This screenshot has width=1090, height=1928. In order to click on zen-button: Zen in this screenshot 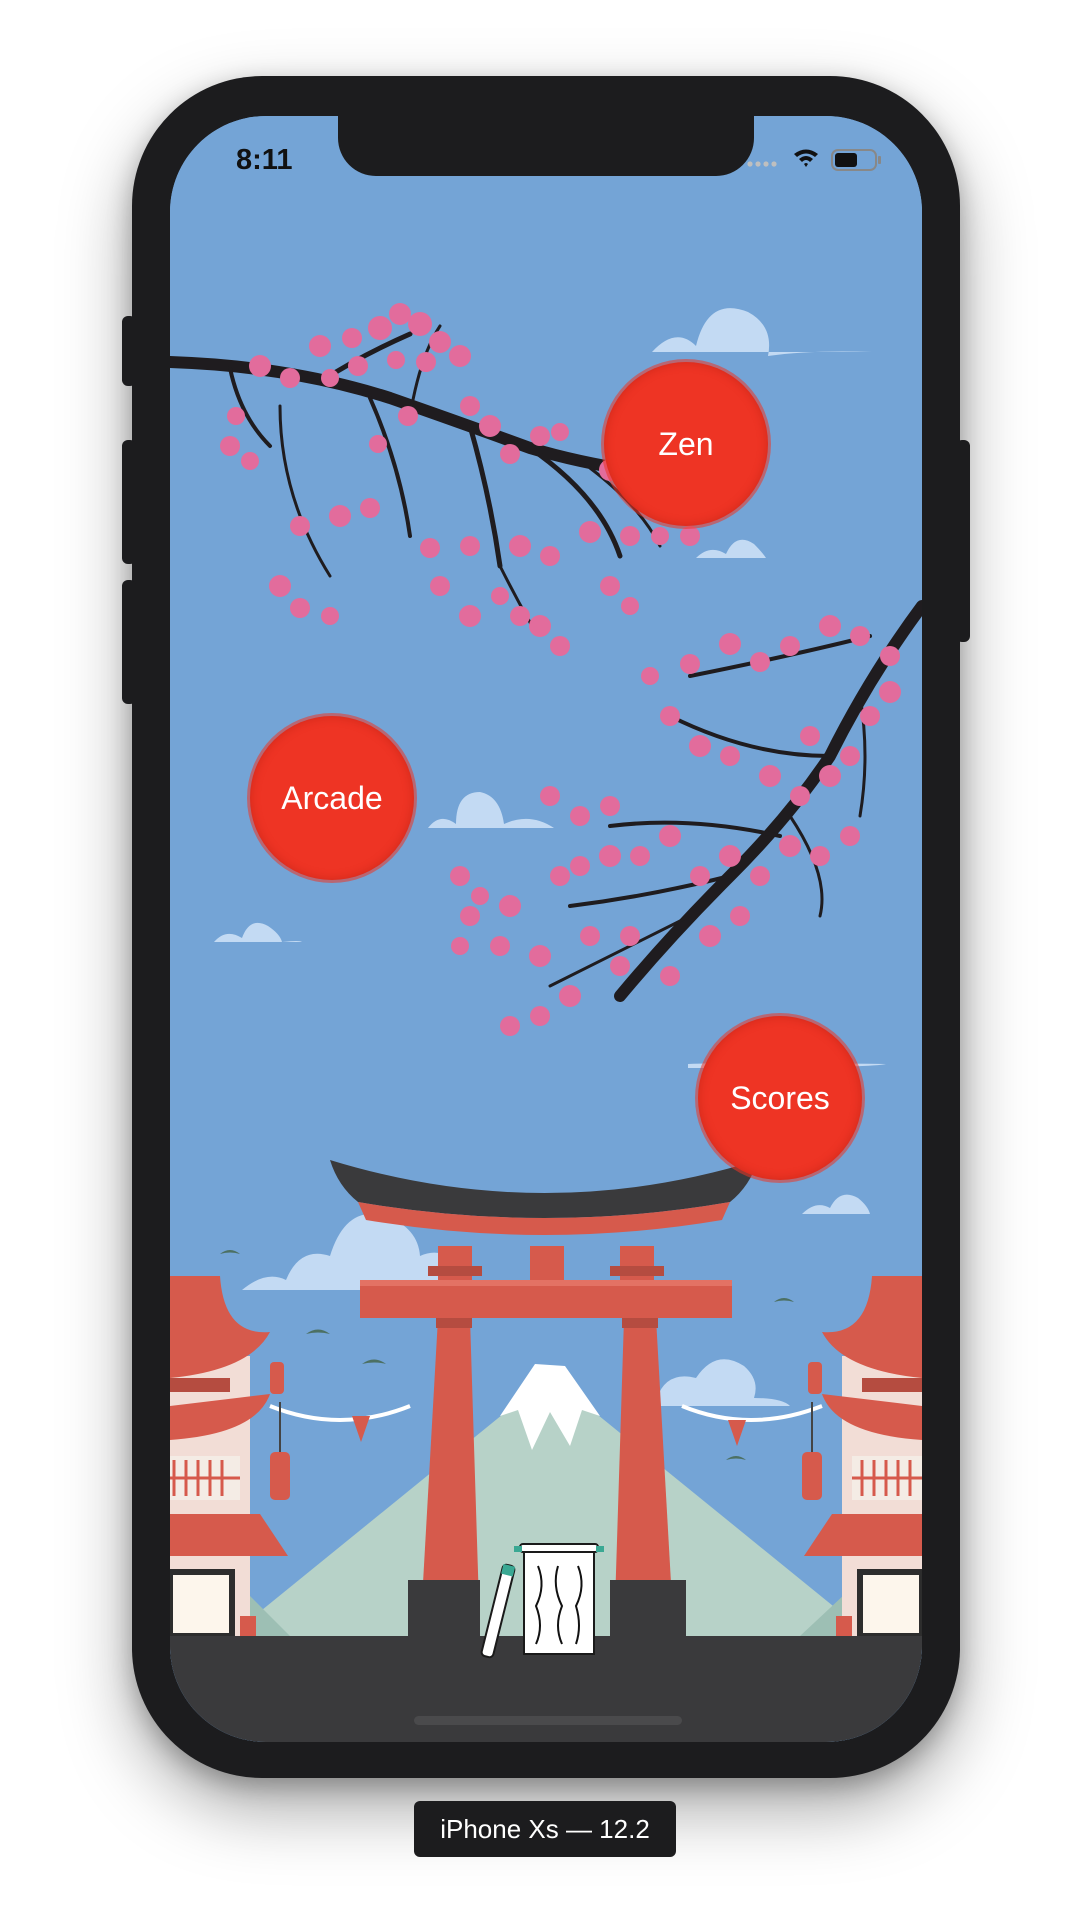, I will do `click(686, 444)`.